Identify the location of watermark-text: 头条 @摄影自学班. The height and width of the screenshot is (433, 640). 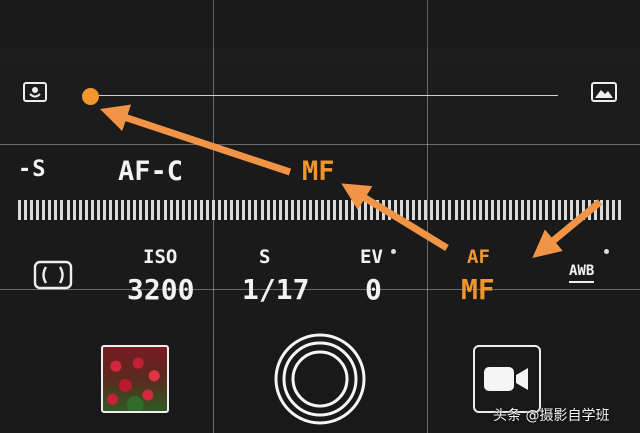
(551, 416).